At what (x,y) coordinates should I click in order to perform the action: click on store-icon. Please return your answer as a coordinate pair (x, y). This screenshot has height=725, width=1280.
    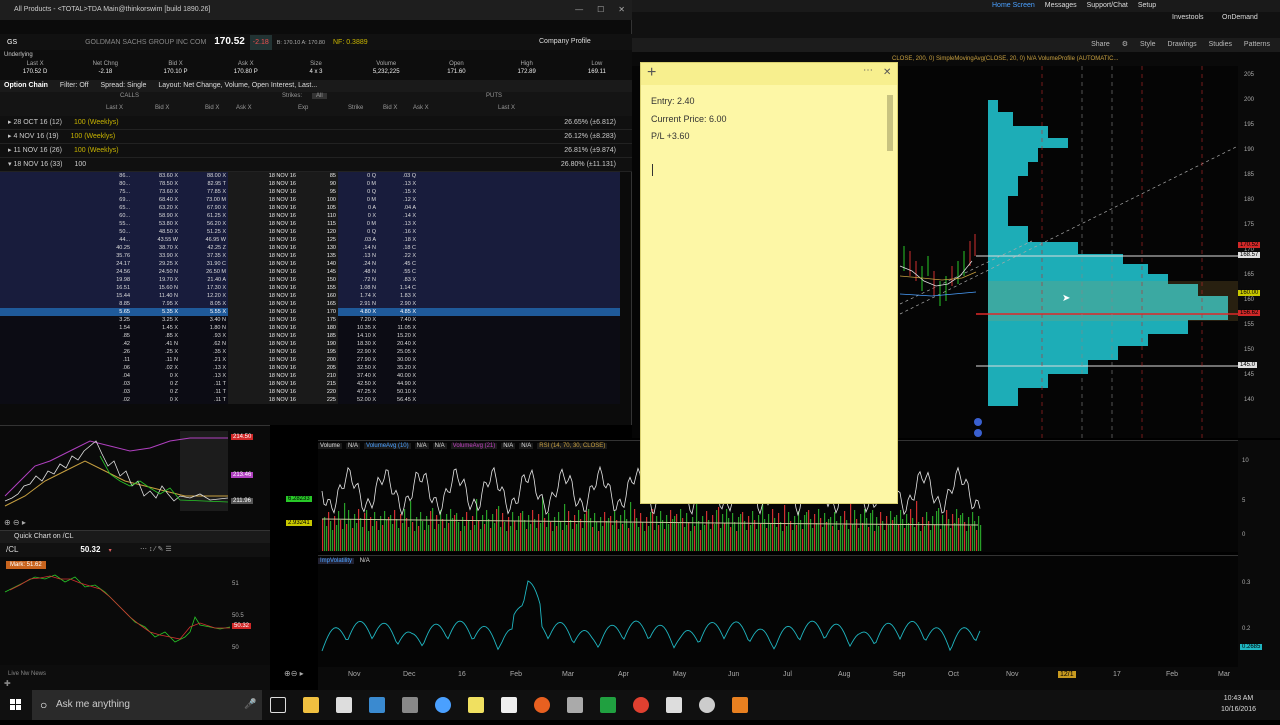
    Looking at the image, I should click on (344, 705).